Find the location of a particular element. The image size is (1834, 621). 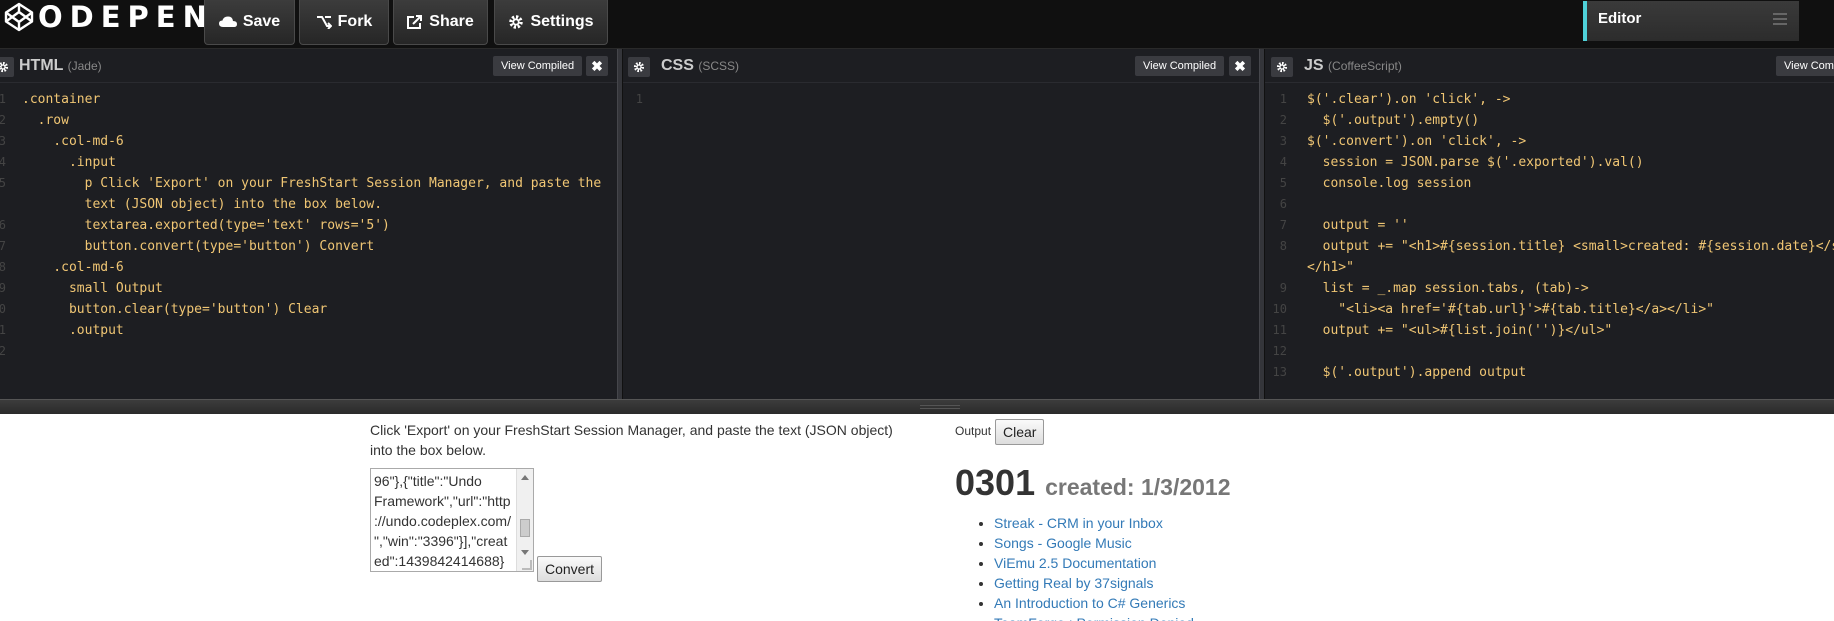

textarea-line: ://undo.codeplex.com/ is located at coordinates (442, 521).